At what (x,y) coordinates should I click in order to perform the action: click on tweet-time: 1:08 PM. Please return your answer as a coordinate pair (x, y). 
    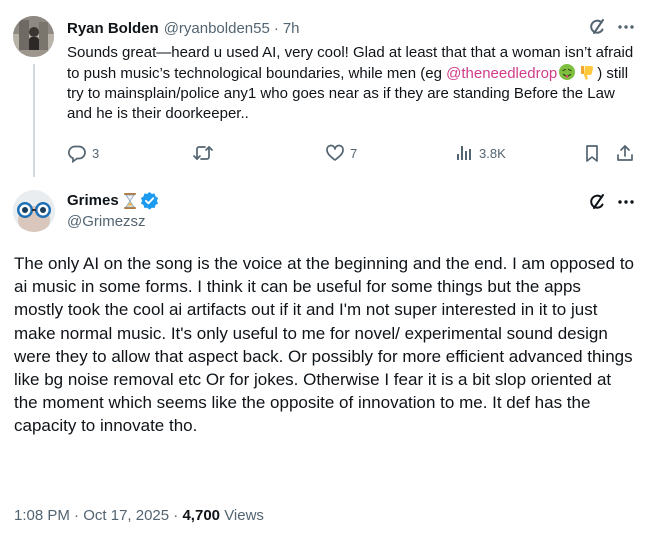
    Looking at the image, I should click on (42, 515).